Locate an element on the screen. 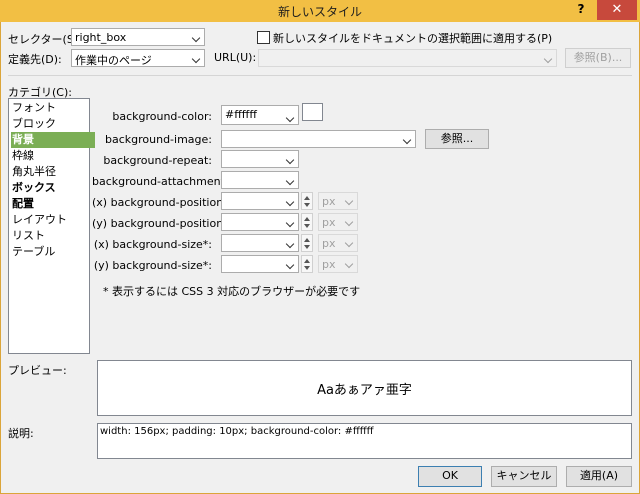  bg-size-y-spinner is located at coordinates (307, 264).